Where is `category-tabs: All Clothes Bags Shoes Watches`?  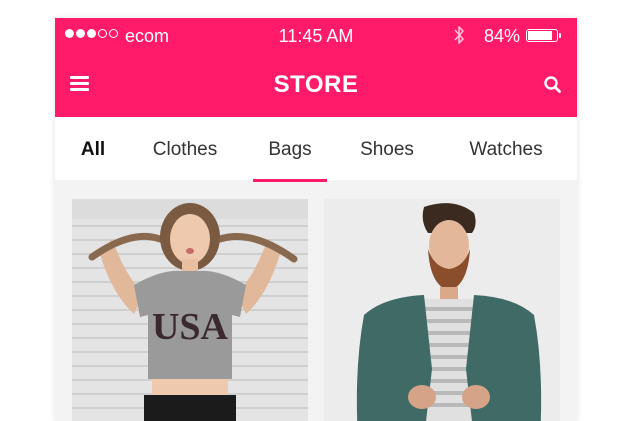 category-tabs: All Clothes Bags Shoes Watches is located at coordinates (316, 148).